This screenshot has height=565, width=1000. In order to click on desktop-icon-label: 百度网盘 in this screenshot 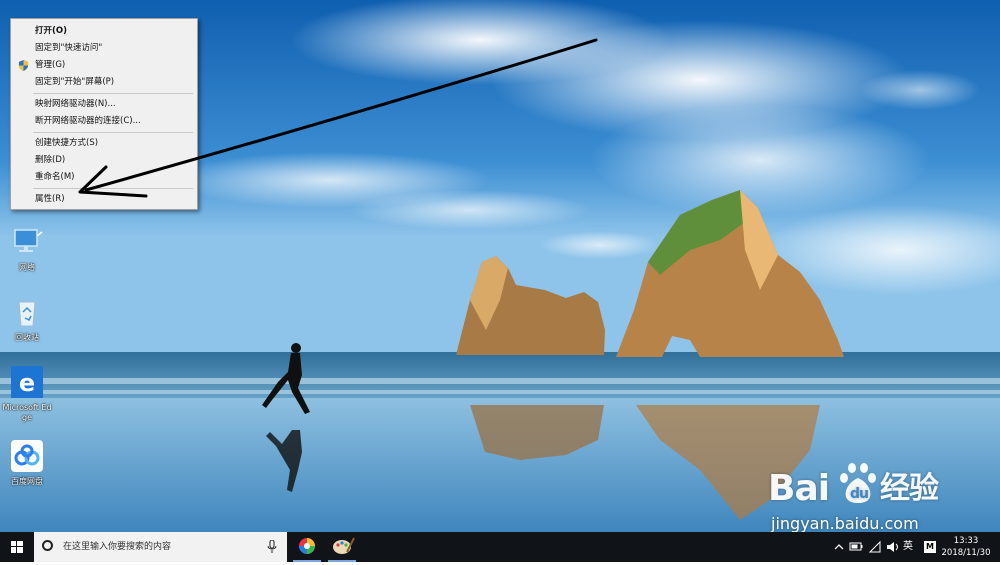, I will do `click(27, 481)`.